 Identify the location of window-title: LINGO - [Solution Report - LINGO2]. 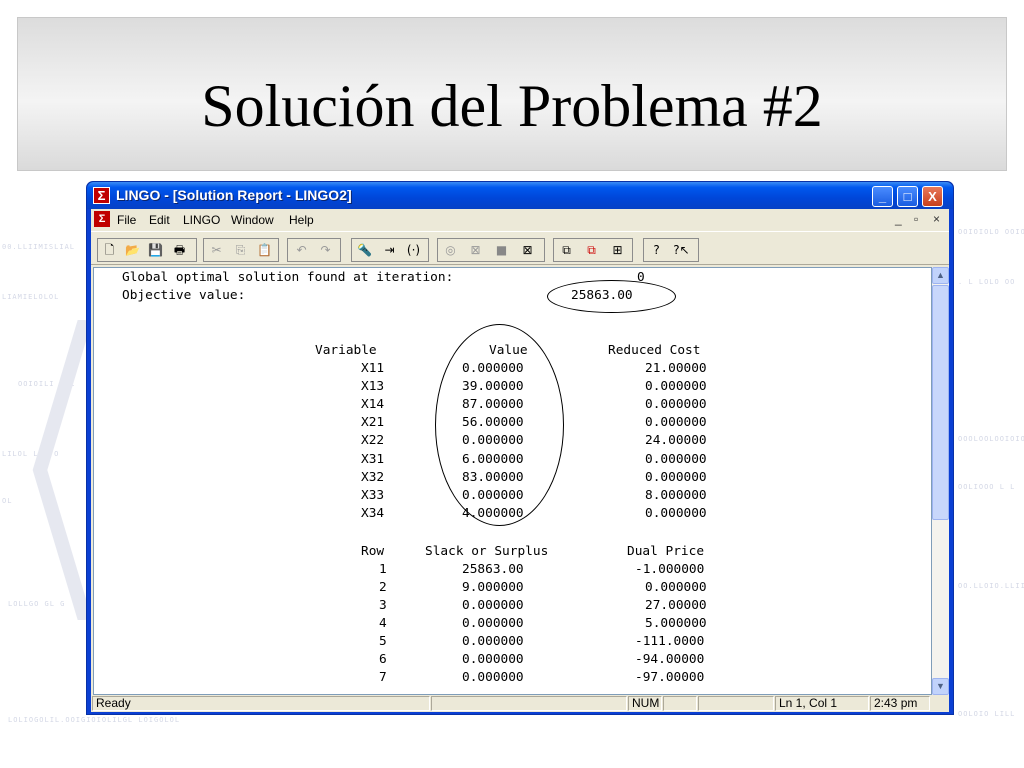
(234, 195).